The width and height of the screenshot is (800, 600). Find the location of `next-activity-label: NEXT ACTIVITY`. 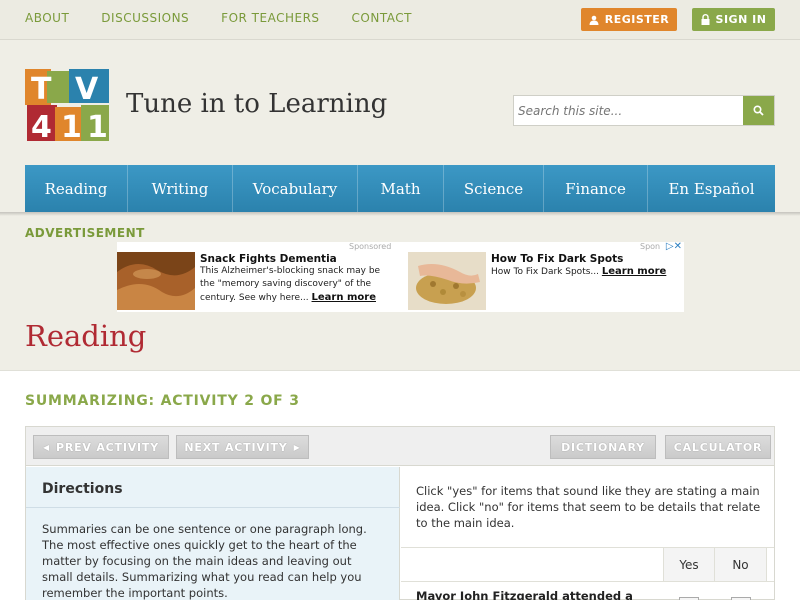

next-activity-label: NEXT ACTIVITY is located at coordinates (236, 447).